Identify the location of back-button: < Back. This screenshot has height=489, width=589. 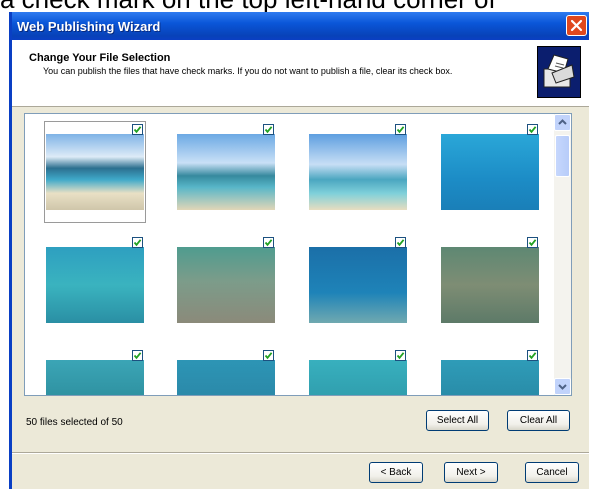
(396, 472).